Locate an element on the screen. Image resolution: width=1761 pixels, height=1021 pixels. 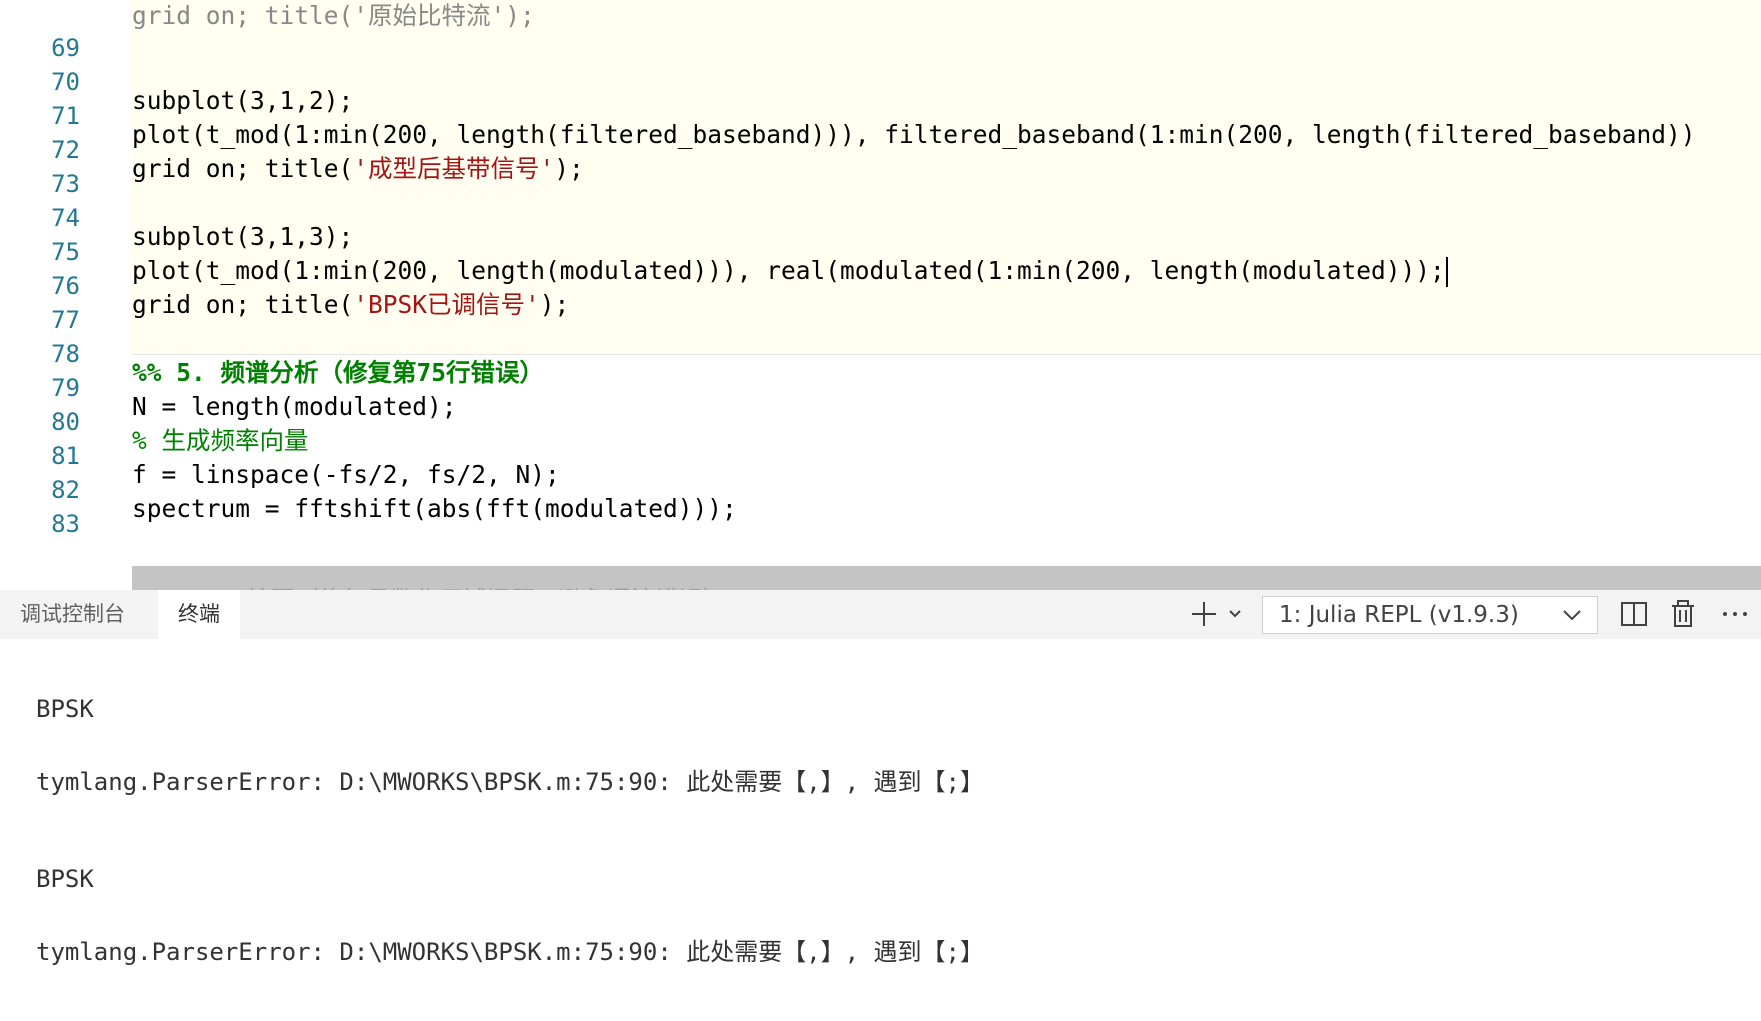
split-icon is located at coordinates (1634, 614).